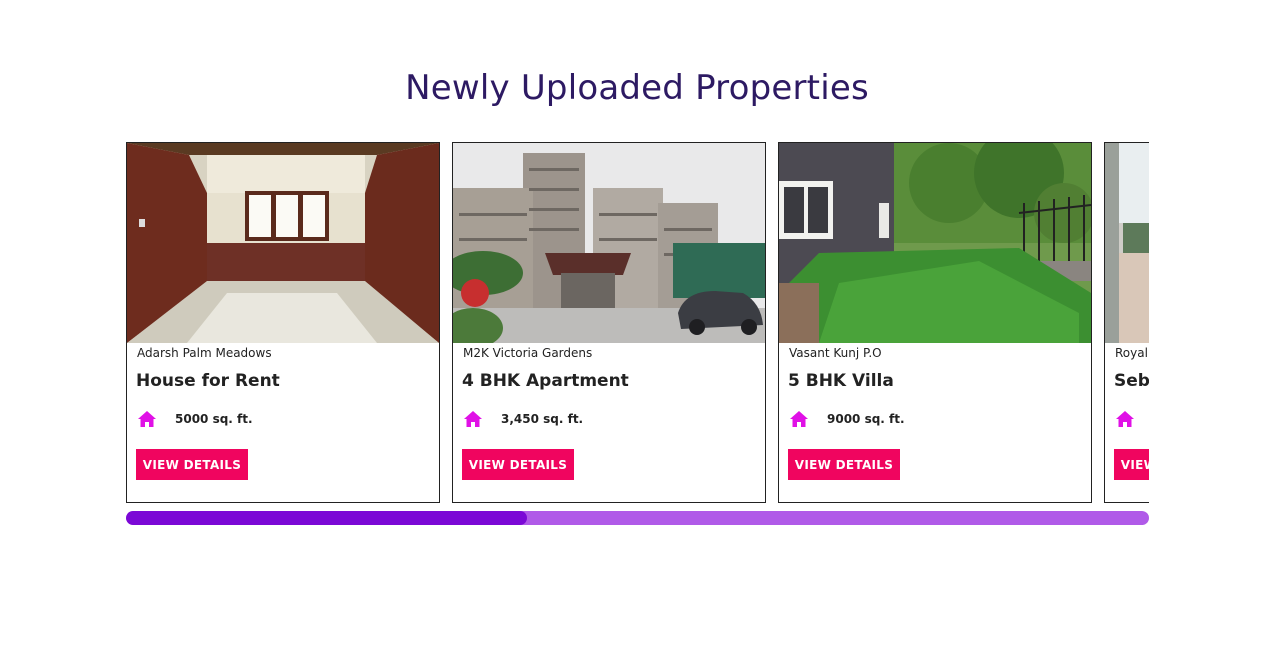 This screenshot has height=666, width=1274. What do you see at coordinates (866, 419) in the screenshot?
I see `property-area-value: 9000 sq. ft.` at bounding box center [866, 419].